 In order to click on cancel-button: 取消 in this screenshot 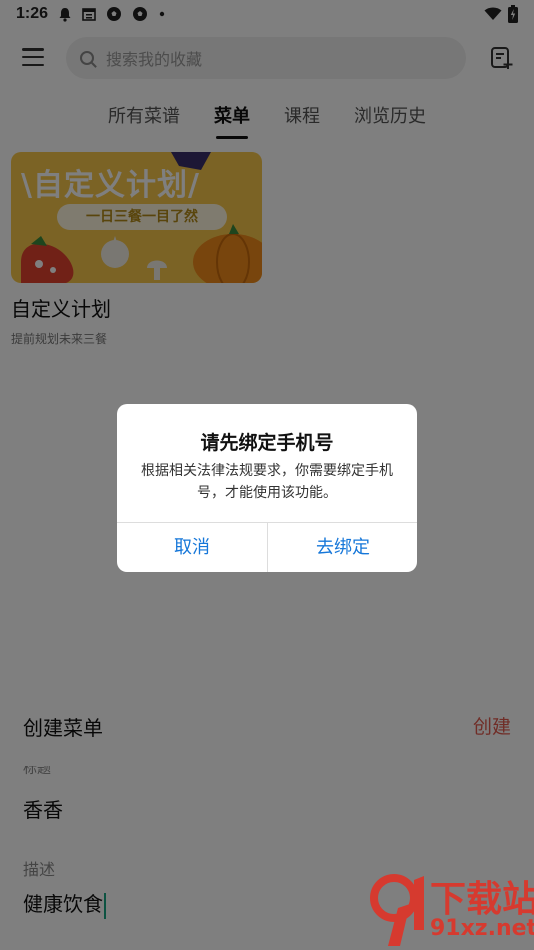, I will do `click(192, 547)`.